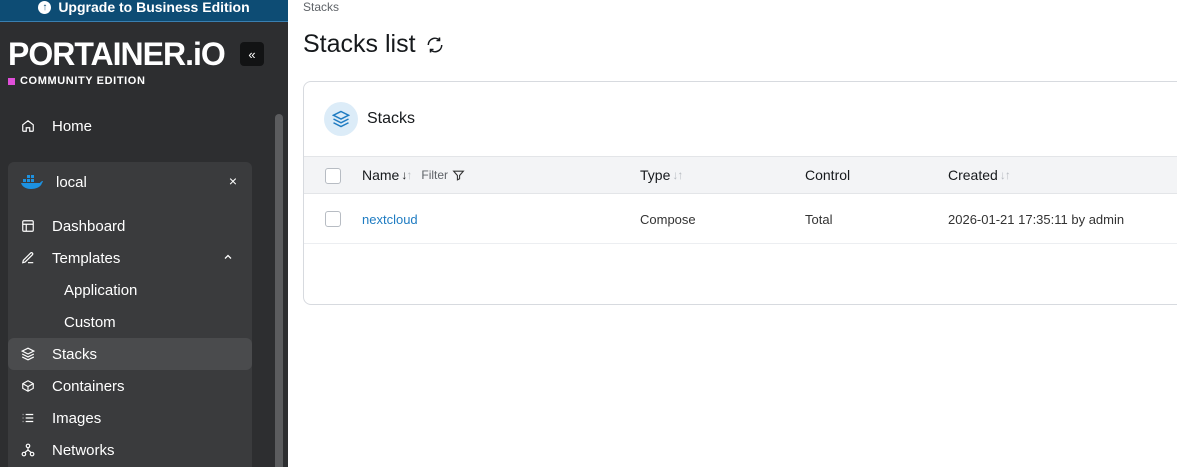 This screenshot has width=1177, height=467. What do you see at coordinates (819, 219) in the screenshot?
I see `stack-control: Total` at bounding box center [819, 219].